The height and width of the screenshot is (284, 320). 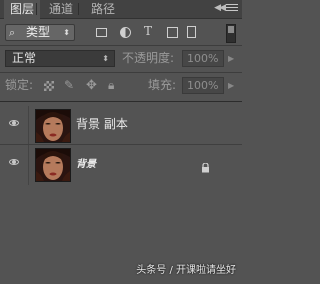 What do you see at coordinates (61, 9) in the screenshot?
I see `tab-channels: 通道` at bounding box center [61, 9].